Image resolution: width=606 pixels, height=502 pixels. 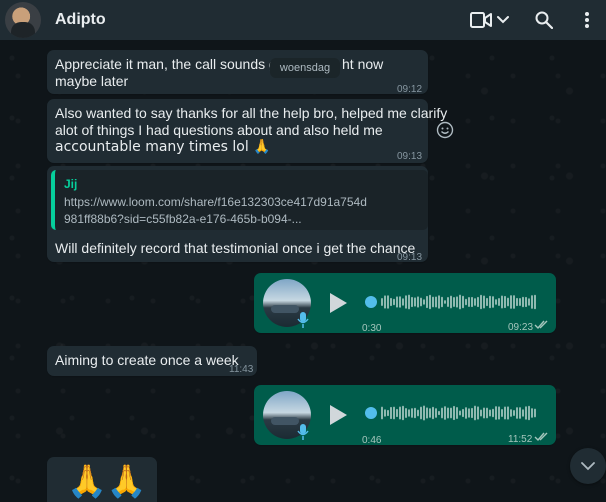 I want to click on incoming-message: Aiming to create once a week 11:43, so click(x=152, y=361).